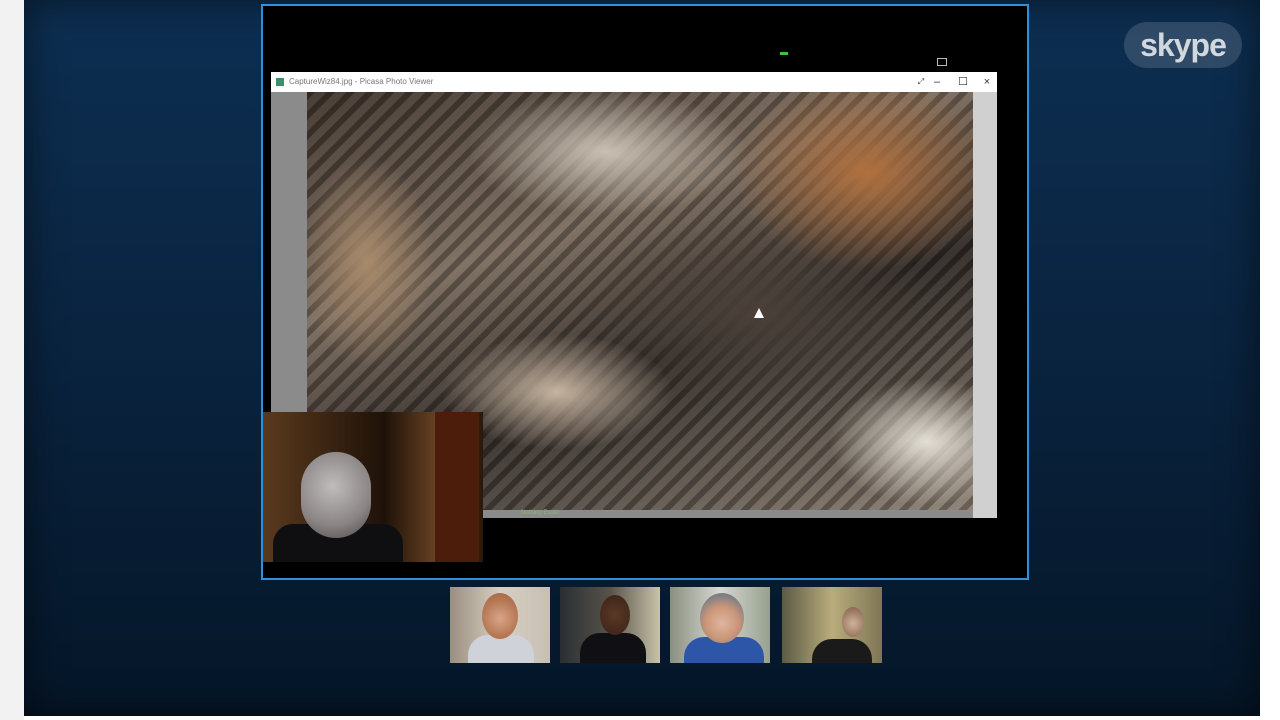 The height and width of the screenshot is (720, 1280). I want to click on green-indicator, so click(784, 53).